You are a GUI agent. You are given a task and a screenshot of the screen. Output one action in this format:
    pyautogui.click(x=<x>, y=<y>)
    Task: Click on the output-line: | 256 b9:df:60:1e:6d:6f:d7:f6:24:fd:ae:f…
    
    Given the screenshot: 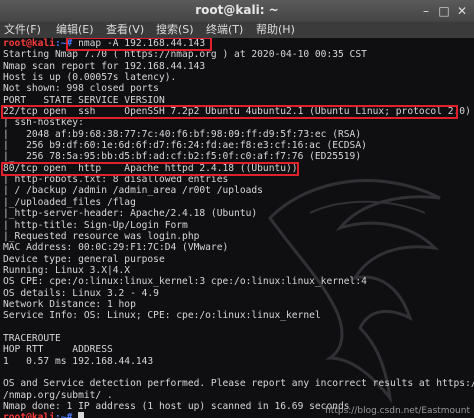 What is the action you would take?
    pyautogui.click(x=185, y=146)
    